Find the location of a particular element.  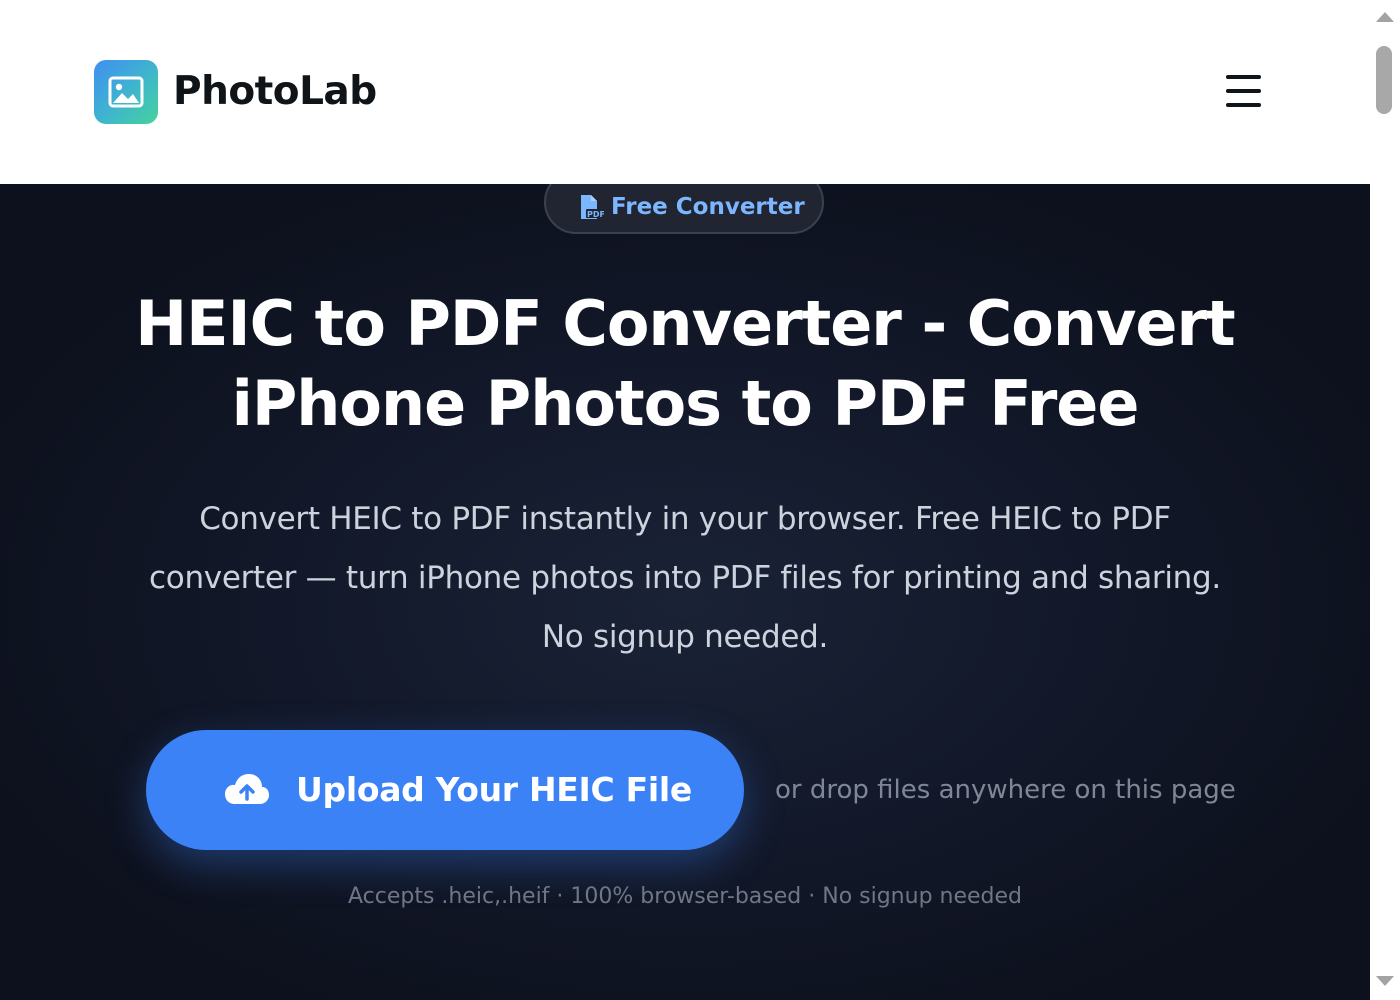

upload-button-label: Upload Your HEIC File is located at coordinates (494, 789).